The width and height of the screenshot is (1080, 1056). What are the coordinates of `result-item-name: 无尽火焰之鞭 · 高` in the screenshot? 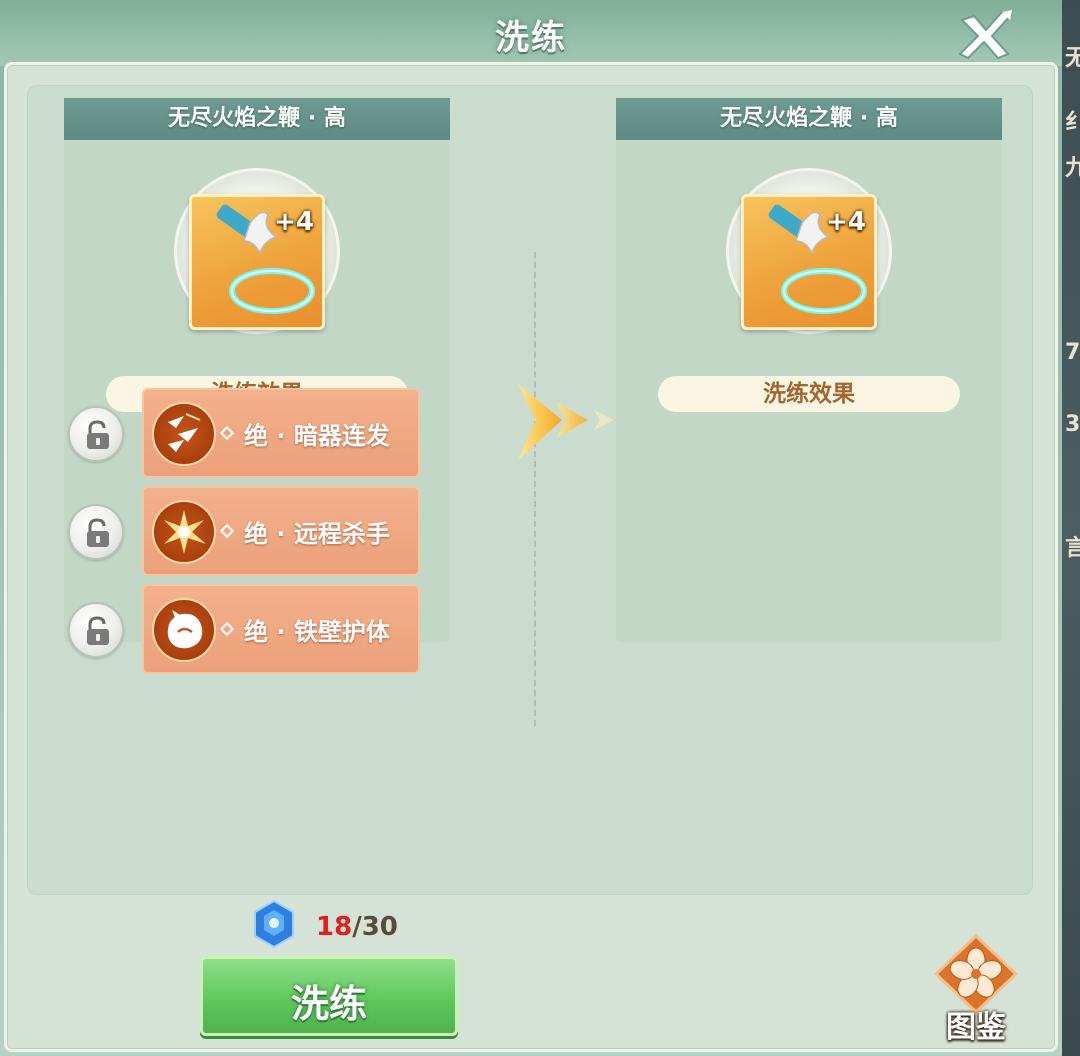 It's located at (809, 119).